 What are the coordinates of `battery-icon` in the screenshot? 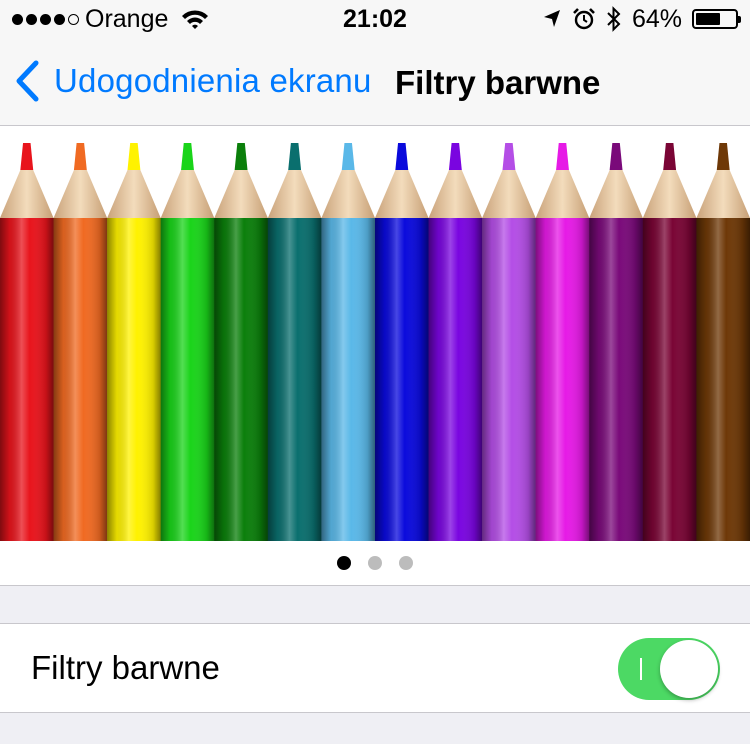 It's located at (716, 19).